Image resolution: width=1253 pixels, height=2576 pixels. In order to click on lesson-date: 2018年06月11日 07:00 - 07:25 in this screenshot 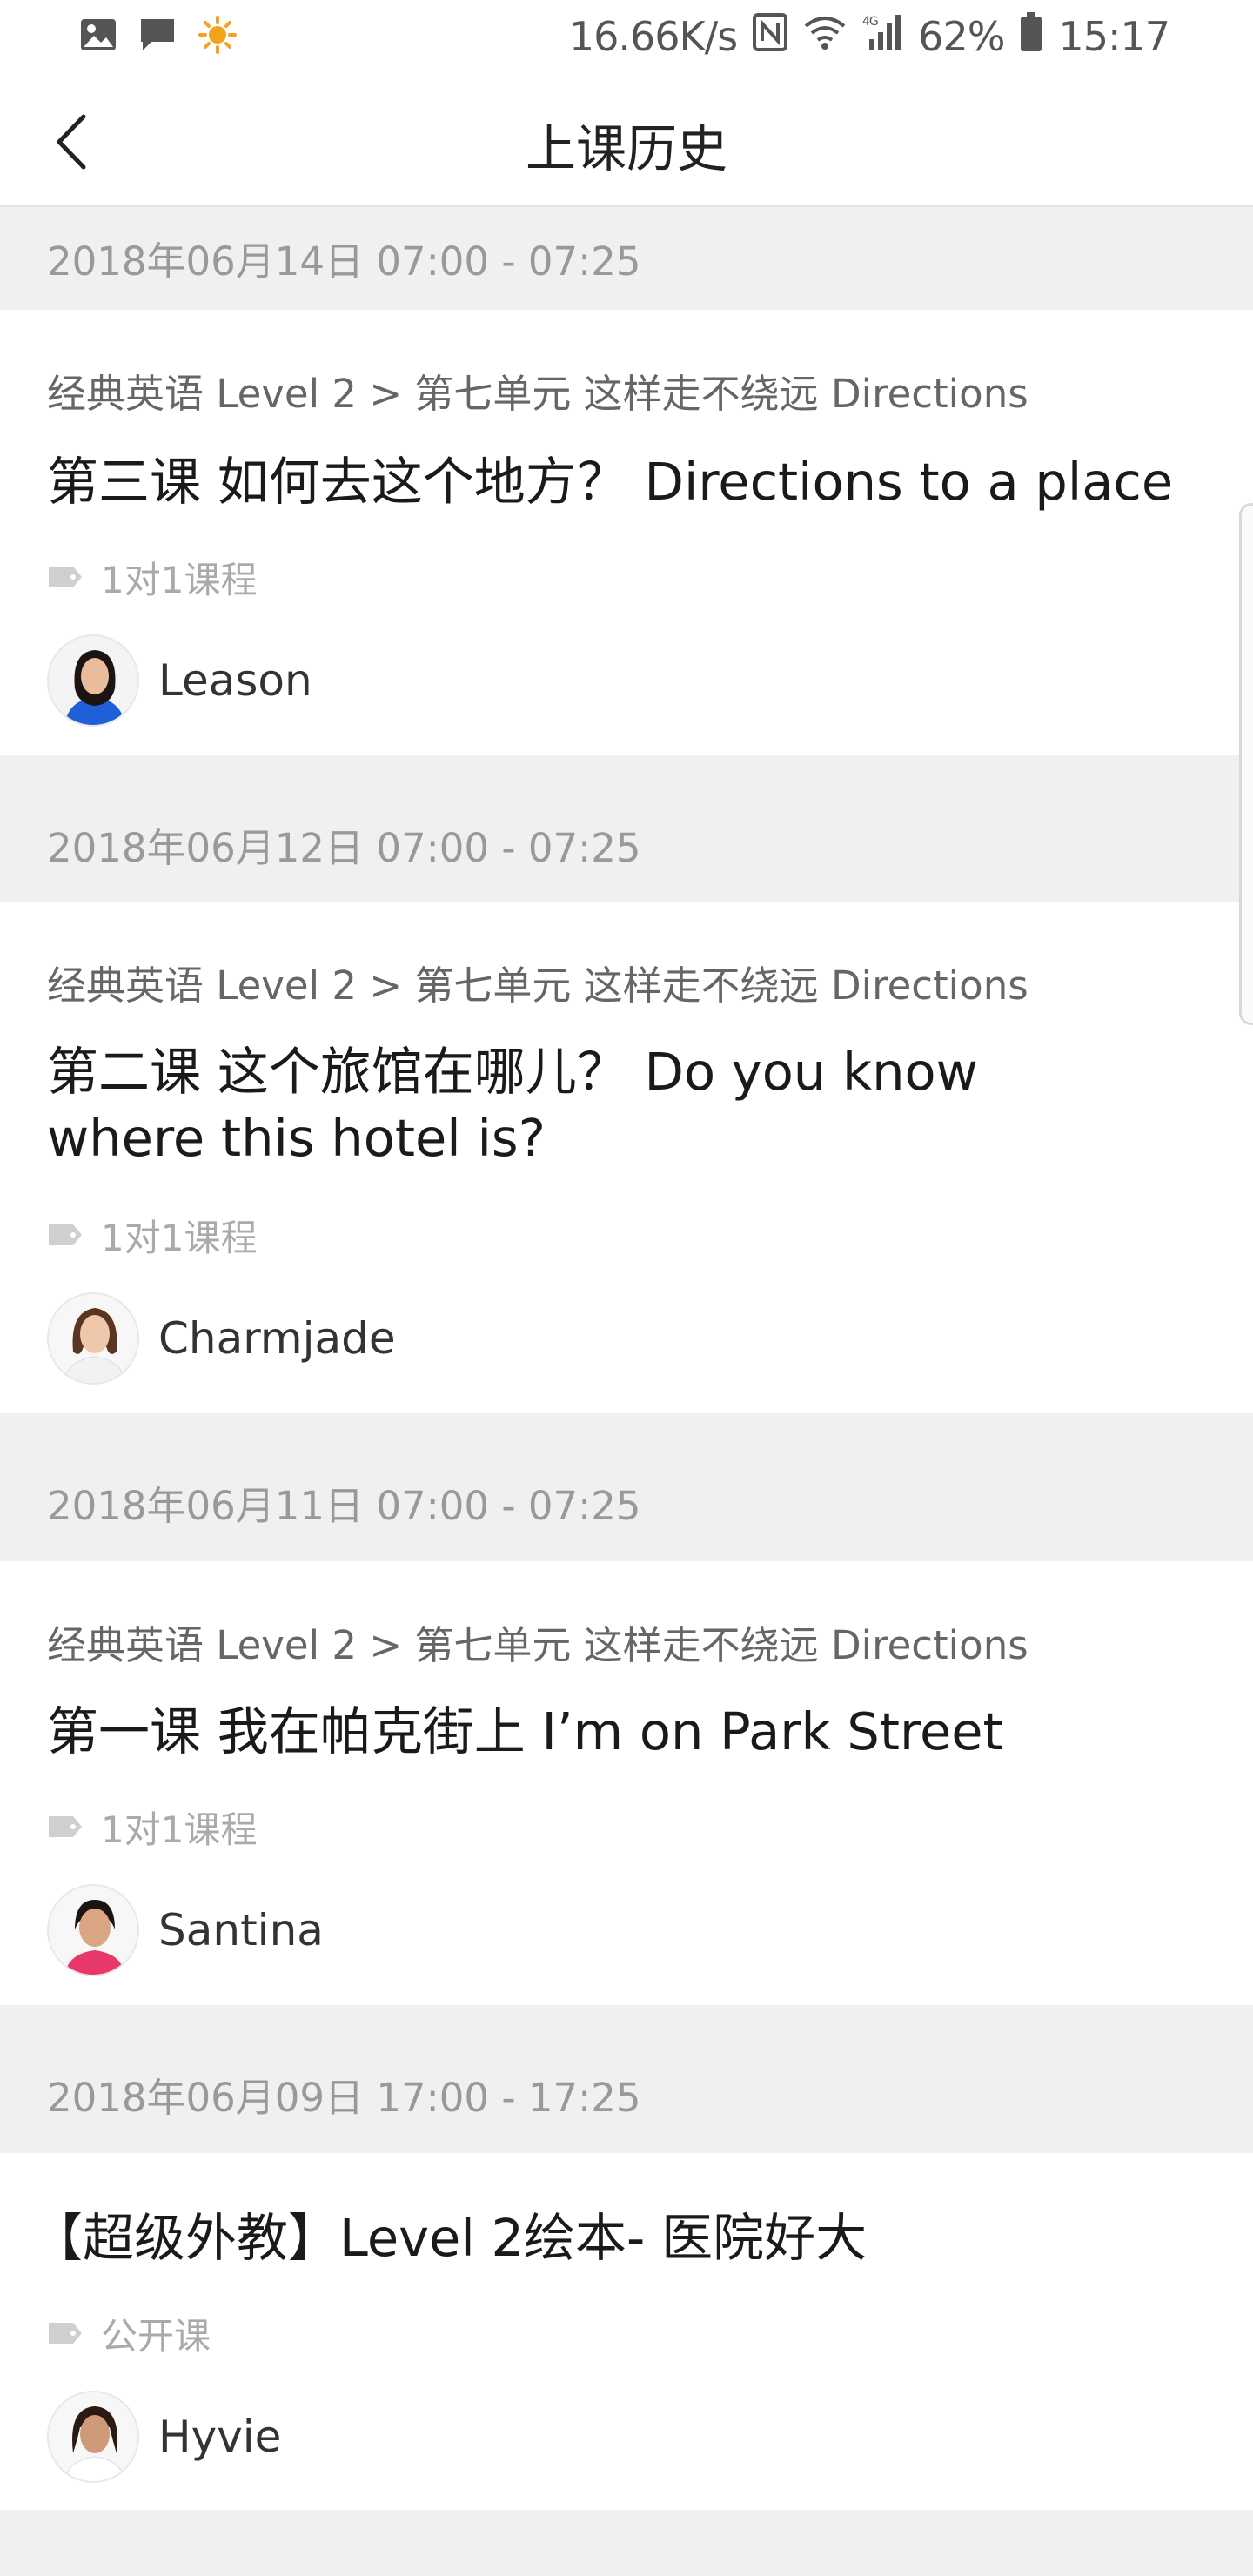, I will do `click(344, 1506)`.